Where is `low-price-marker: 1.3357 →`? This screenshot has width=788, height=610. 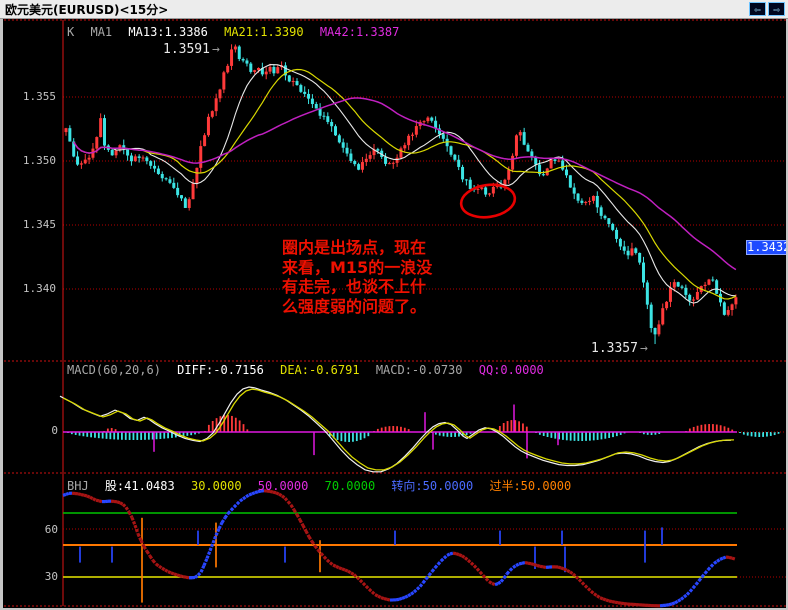
low-price-marker: 1.3357 → is located at coordinates (619, 348).